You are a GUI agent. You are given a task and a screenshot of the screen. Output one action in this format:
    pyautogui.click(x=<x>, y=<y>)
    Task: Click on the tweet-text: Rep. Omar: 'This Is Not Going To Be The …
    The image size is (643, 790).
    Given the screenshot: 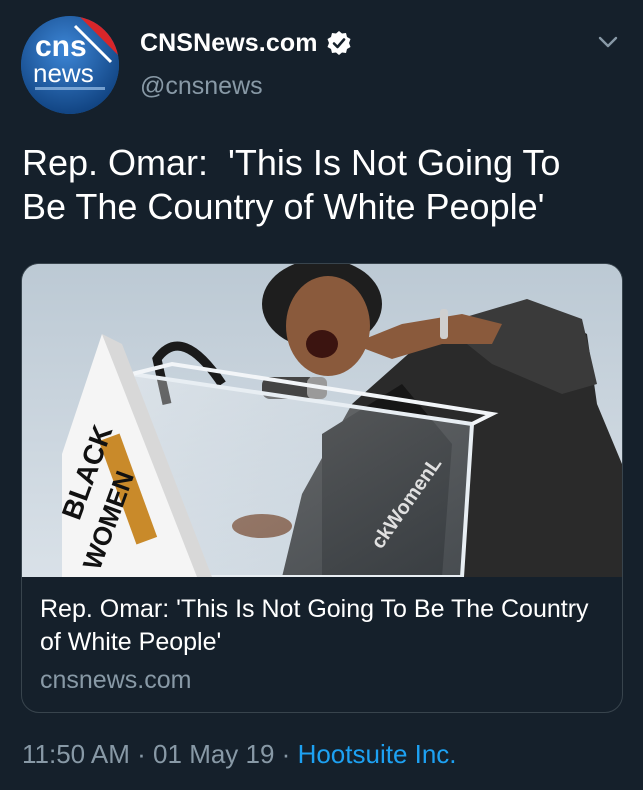 What is the action you would take?
    pyautogui.click(x=291, y=184)
    